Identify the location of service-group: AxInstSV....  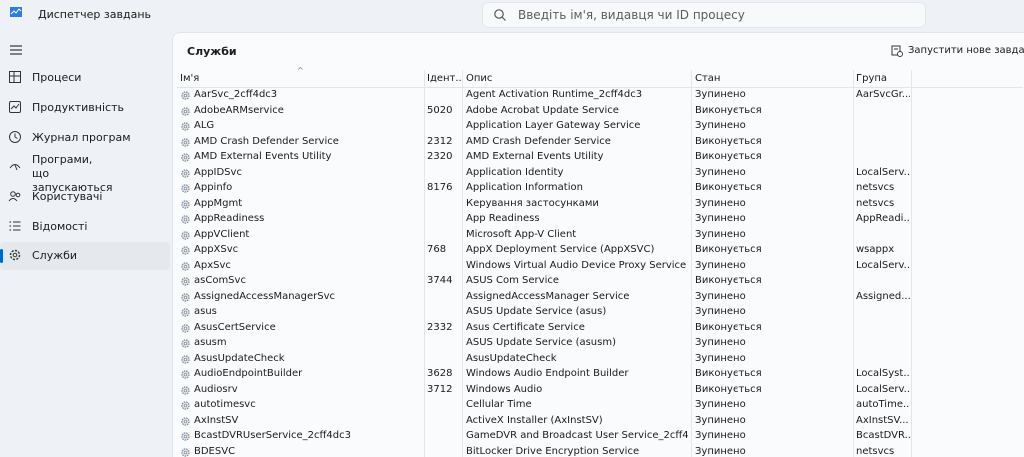
(882, 420).